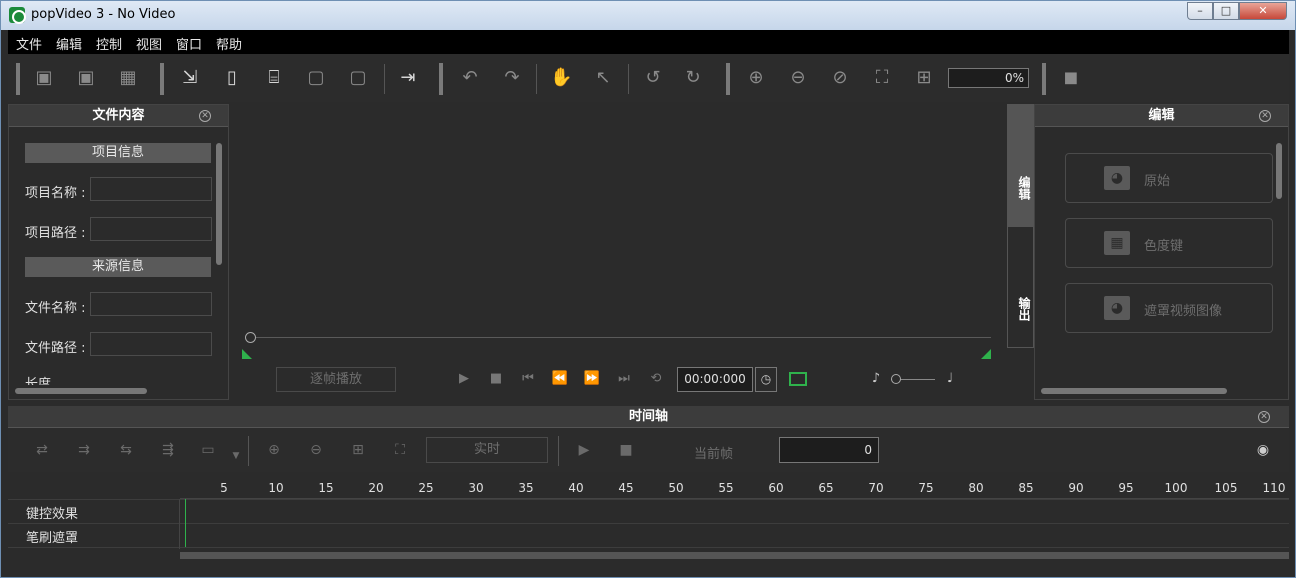 The height and width of the screenshot is (578, 1296). What do you see at coordinates (1200, 11) in the screenshot?
I see `minimize-button: –` at bounding box center [1200, 11].